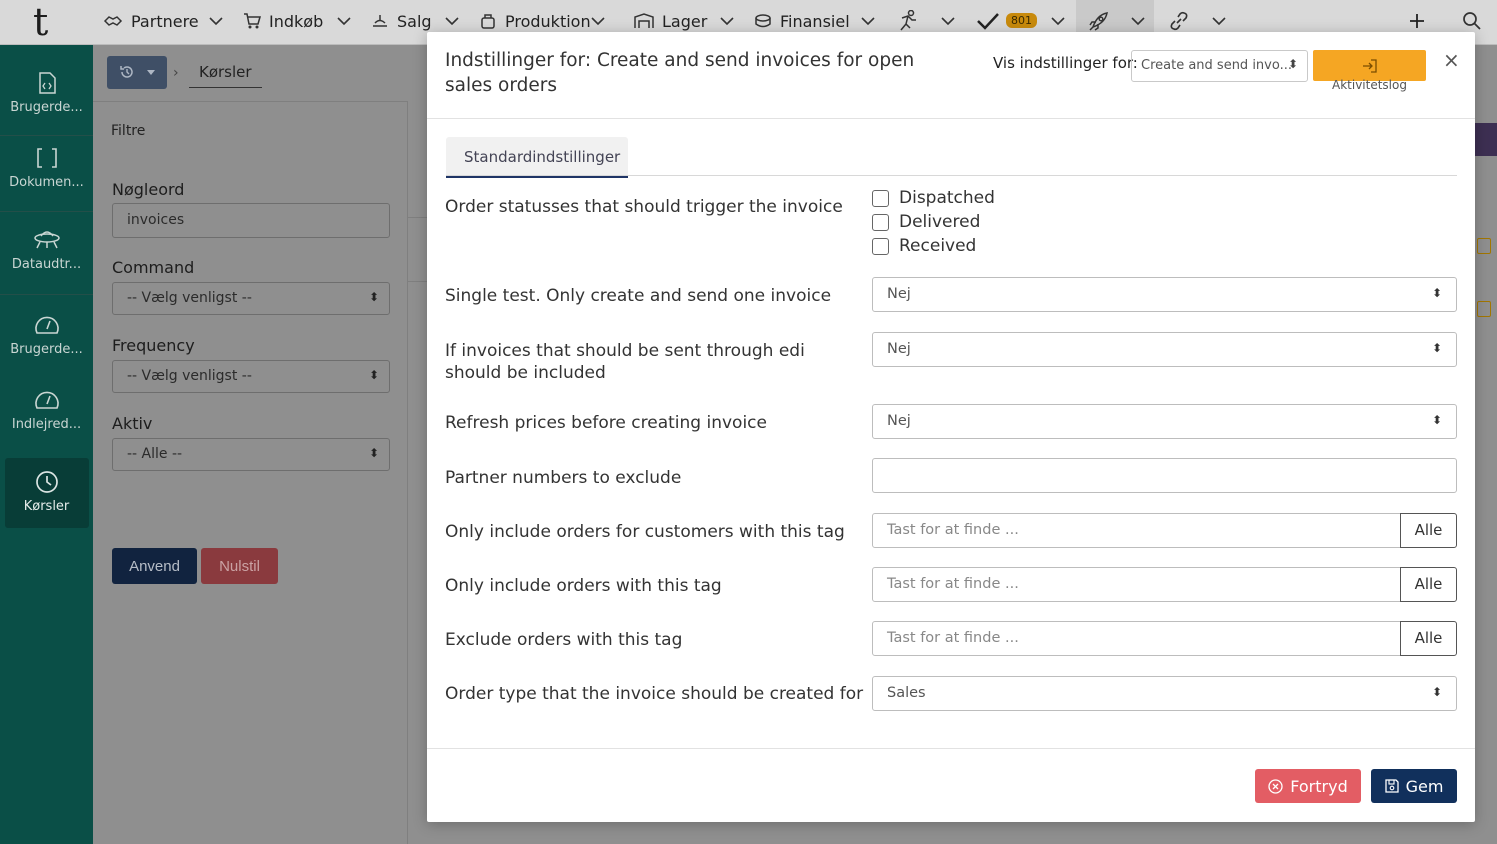 This screenshot has width=1497, height=844. Describe the element at coordinates (1275, 786) in the screenshot. I see `cancel-circle-icon` at that location.